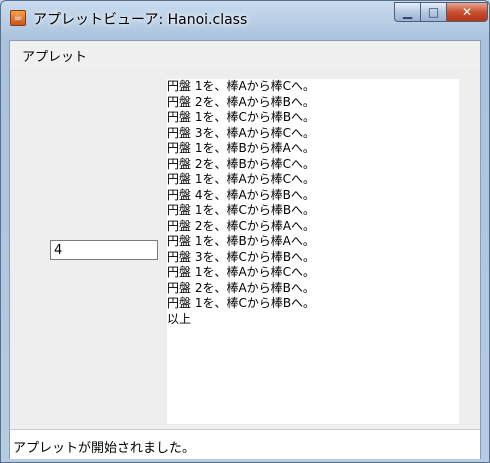 The width and height of the screenshot is (490, 463). What do you see at coordinates (104, 448) in the screenshot?
I see `status-text: アプレットが開始されました。` at bounding box center [104, 448].